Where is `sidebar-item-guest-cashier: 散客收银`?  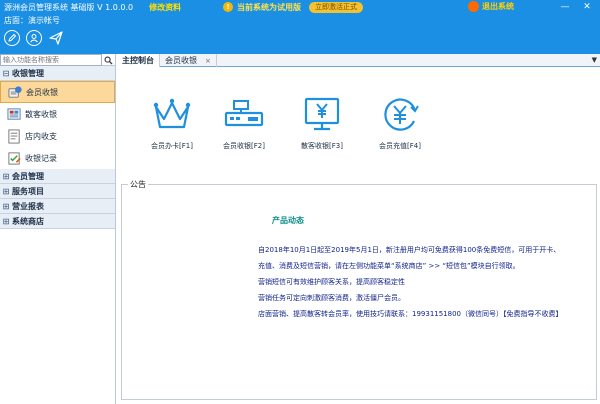 sidebar-item-guest-cashier: 散客收银 is located at coordinates (57, 114).